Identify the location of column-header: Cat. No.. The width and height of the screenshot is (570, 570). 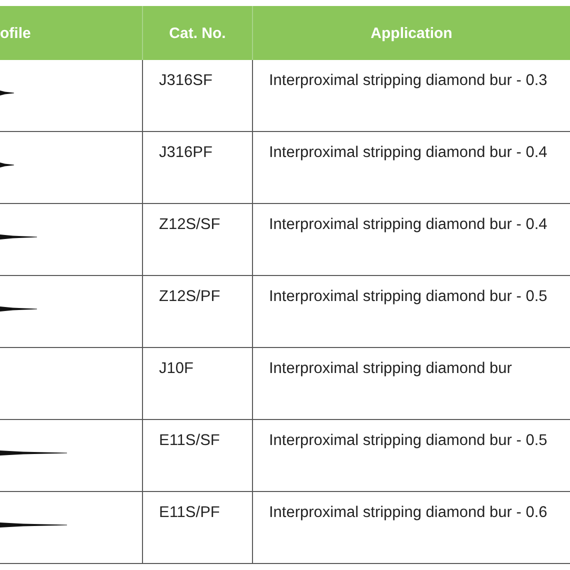
(197, 33).